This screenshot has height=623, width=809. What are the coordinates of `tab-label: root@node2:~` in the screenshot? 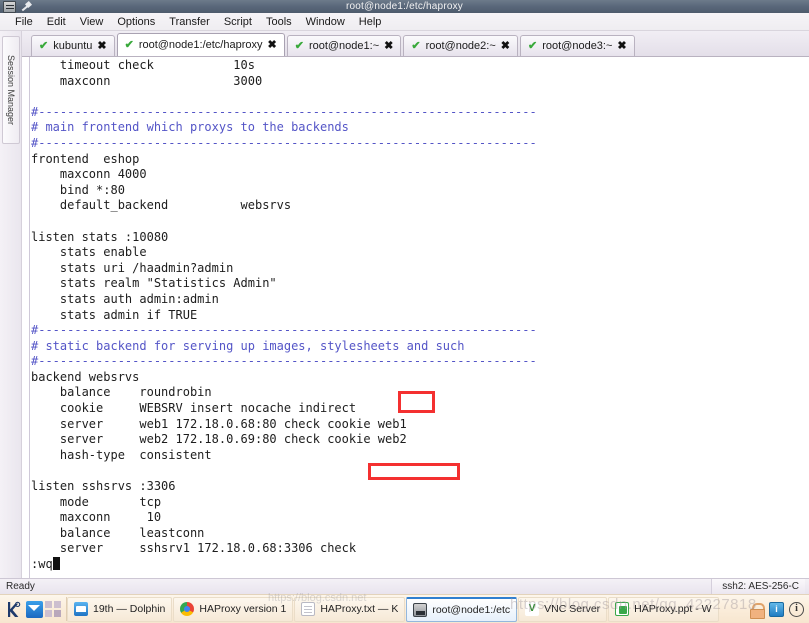 It's located at (460, 46).